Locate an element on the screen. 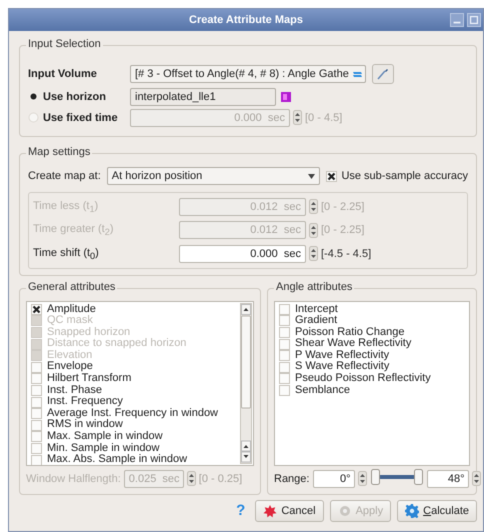  item-label: Intercept is located at coordinates (316, 309).